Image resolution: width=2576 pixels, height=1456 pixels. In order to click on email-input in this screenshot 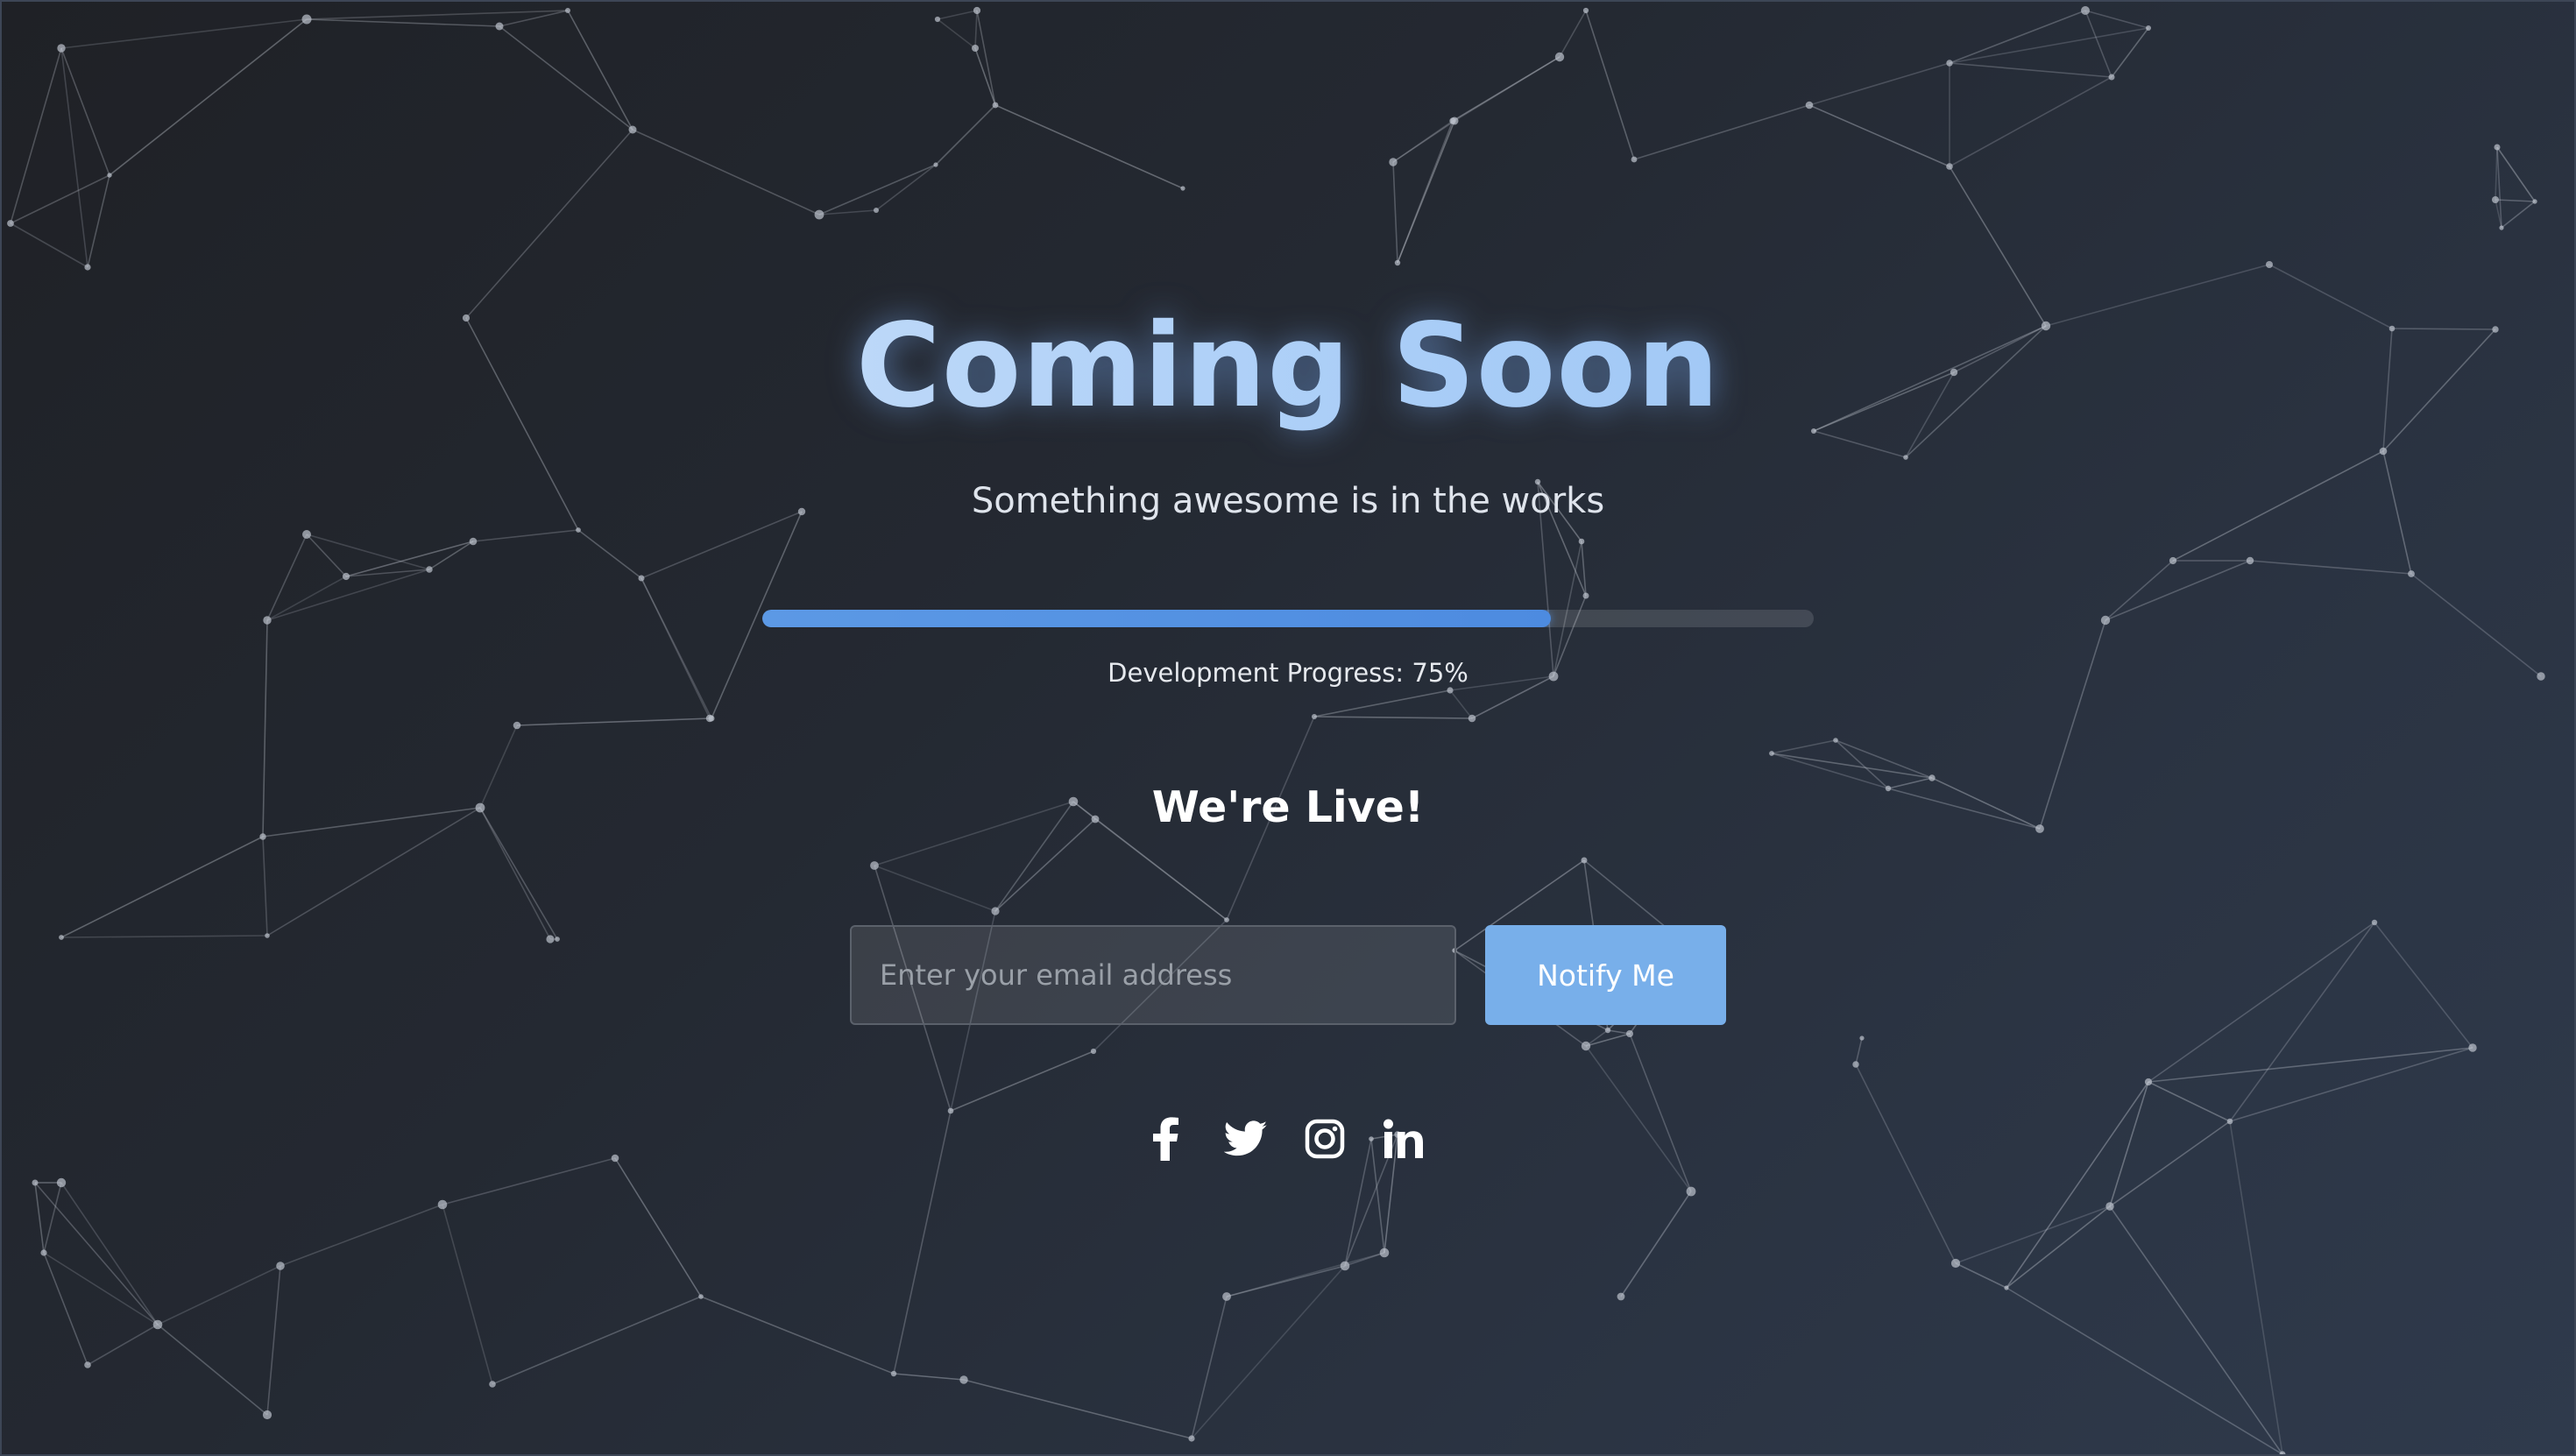, I will do `click(1153, 975)`.